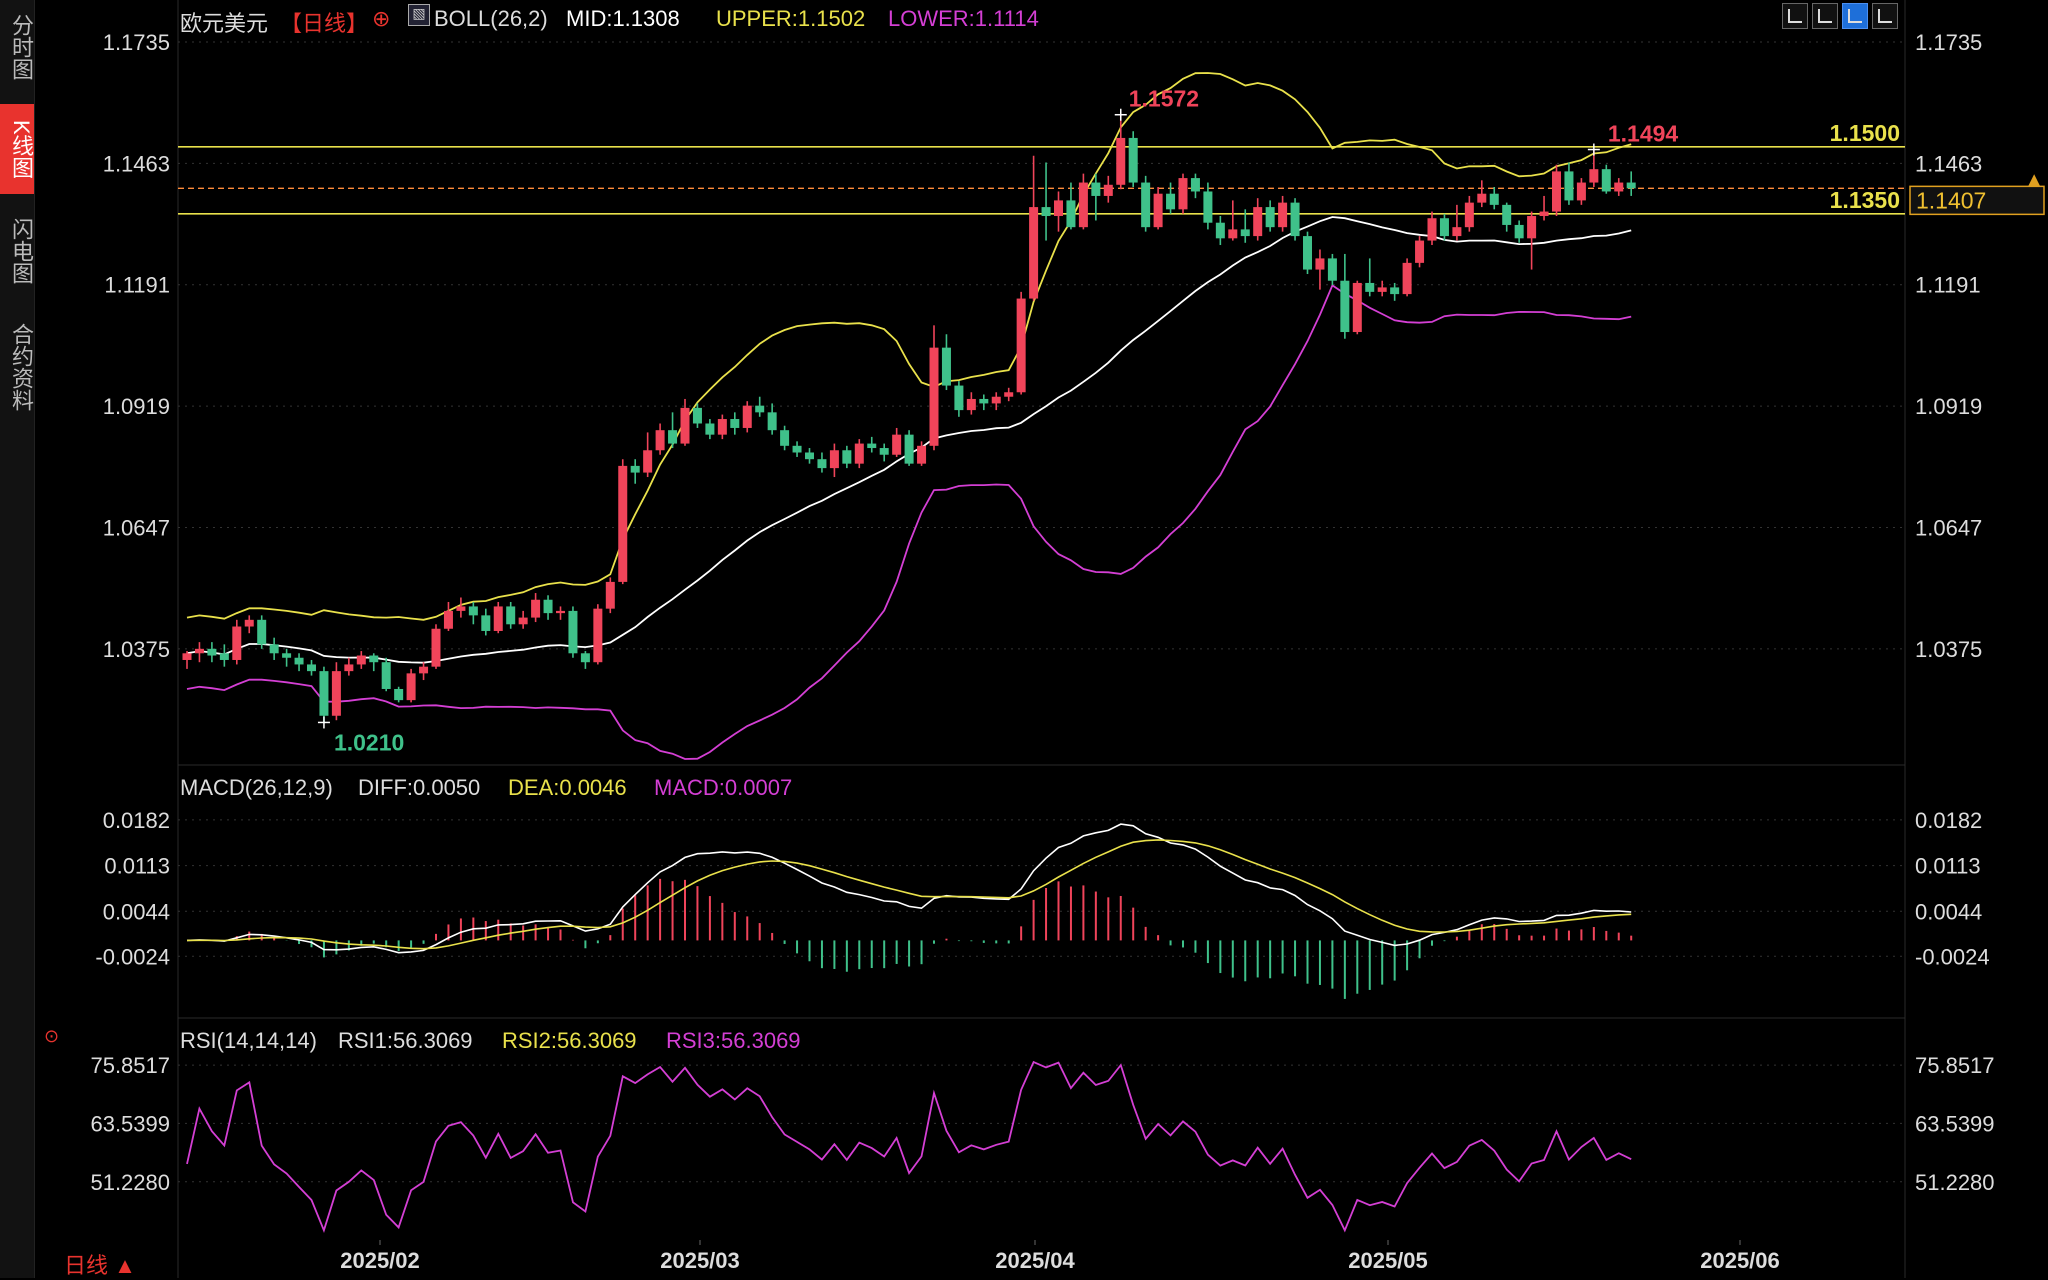  I want to click on rsi-layer, so click(909, 1146).